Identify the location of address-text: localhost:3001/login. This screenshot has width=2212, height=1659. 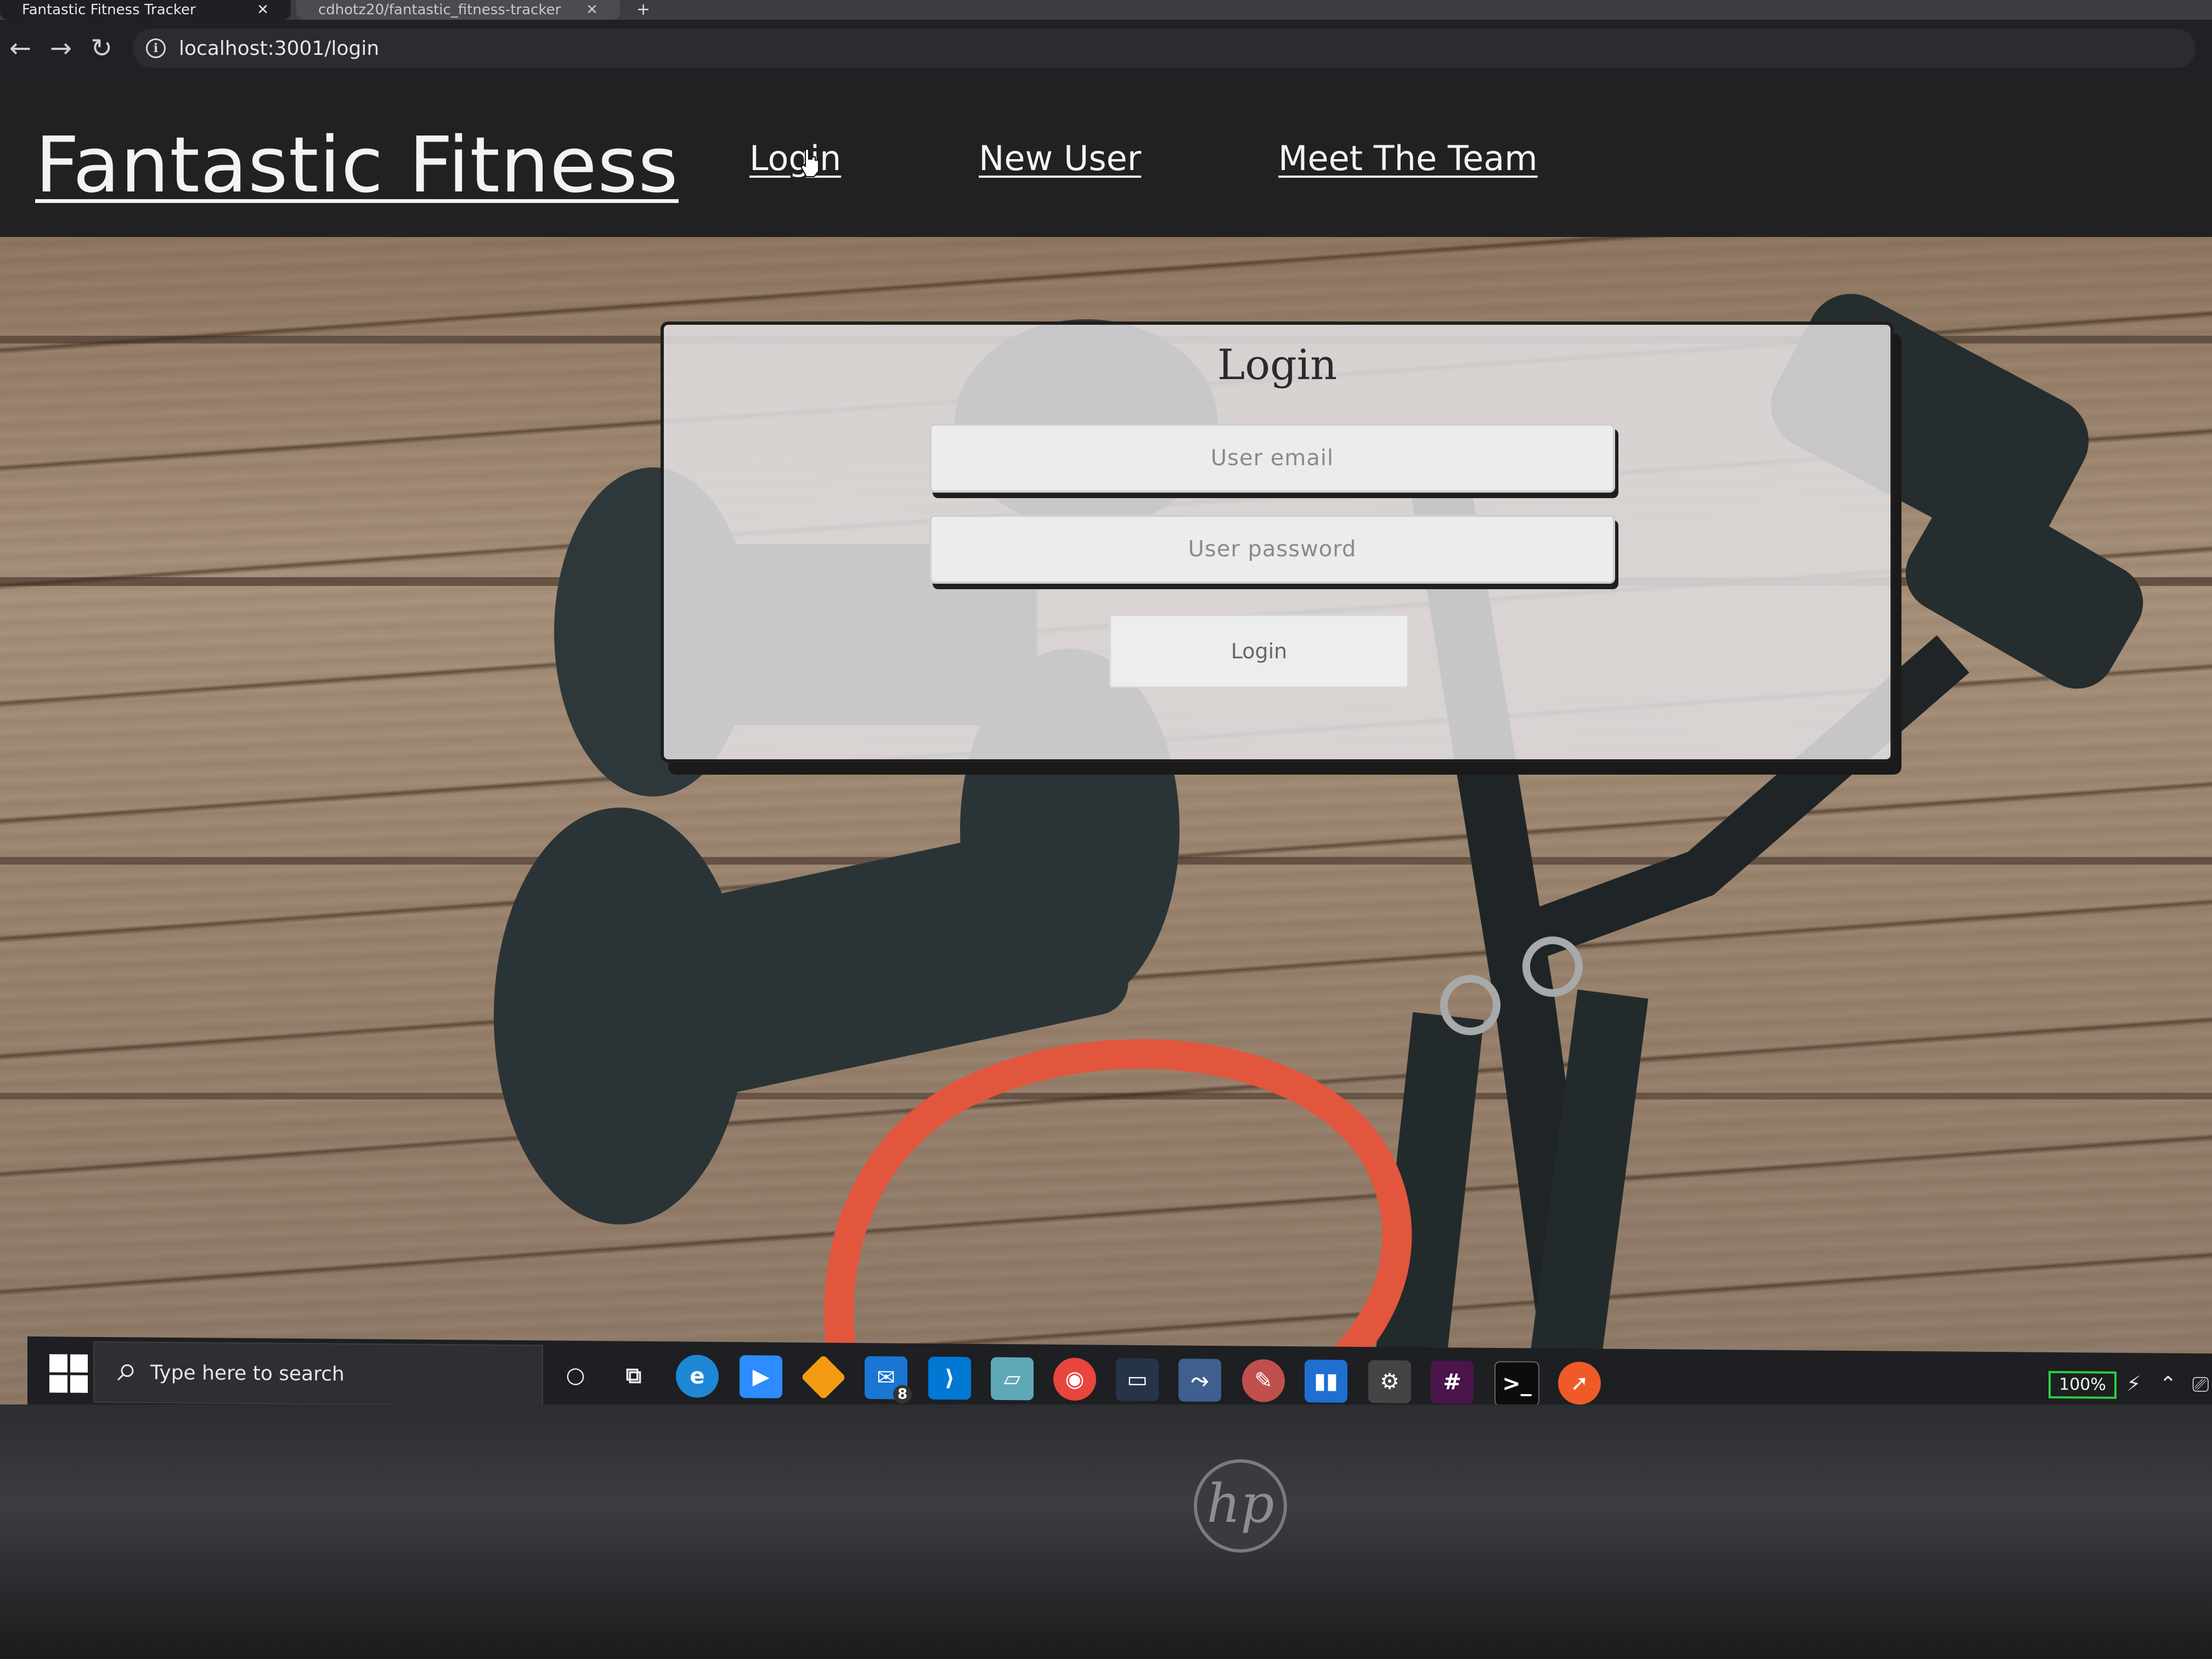
(279, 49).